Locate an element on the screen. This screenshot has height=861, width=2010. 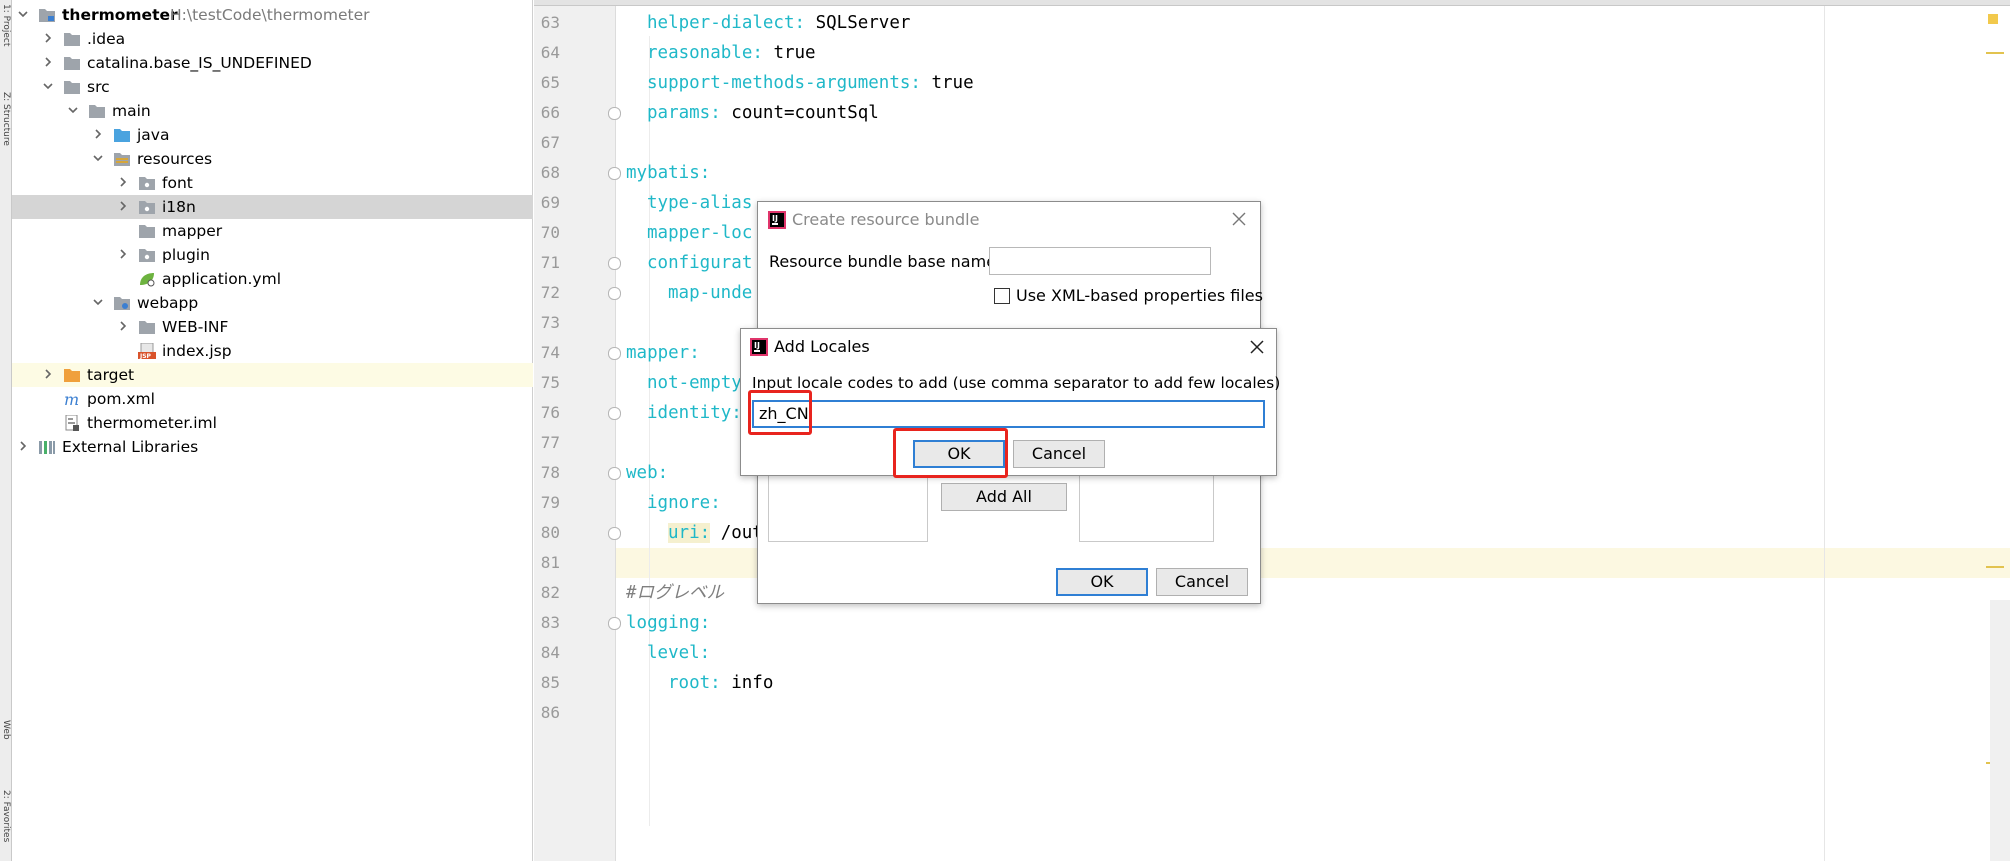
jsp-file-icon: JSP is located at coordinates (147, 351).